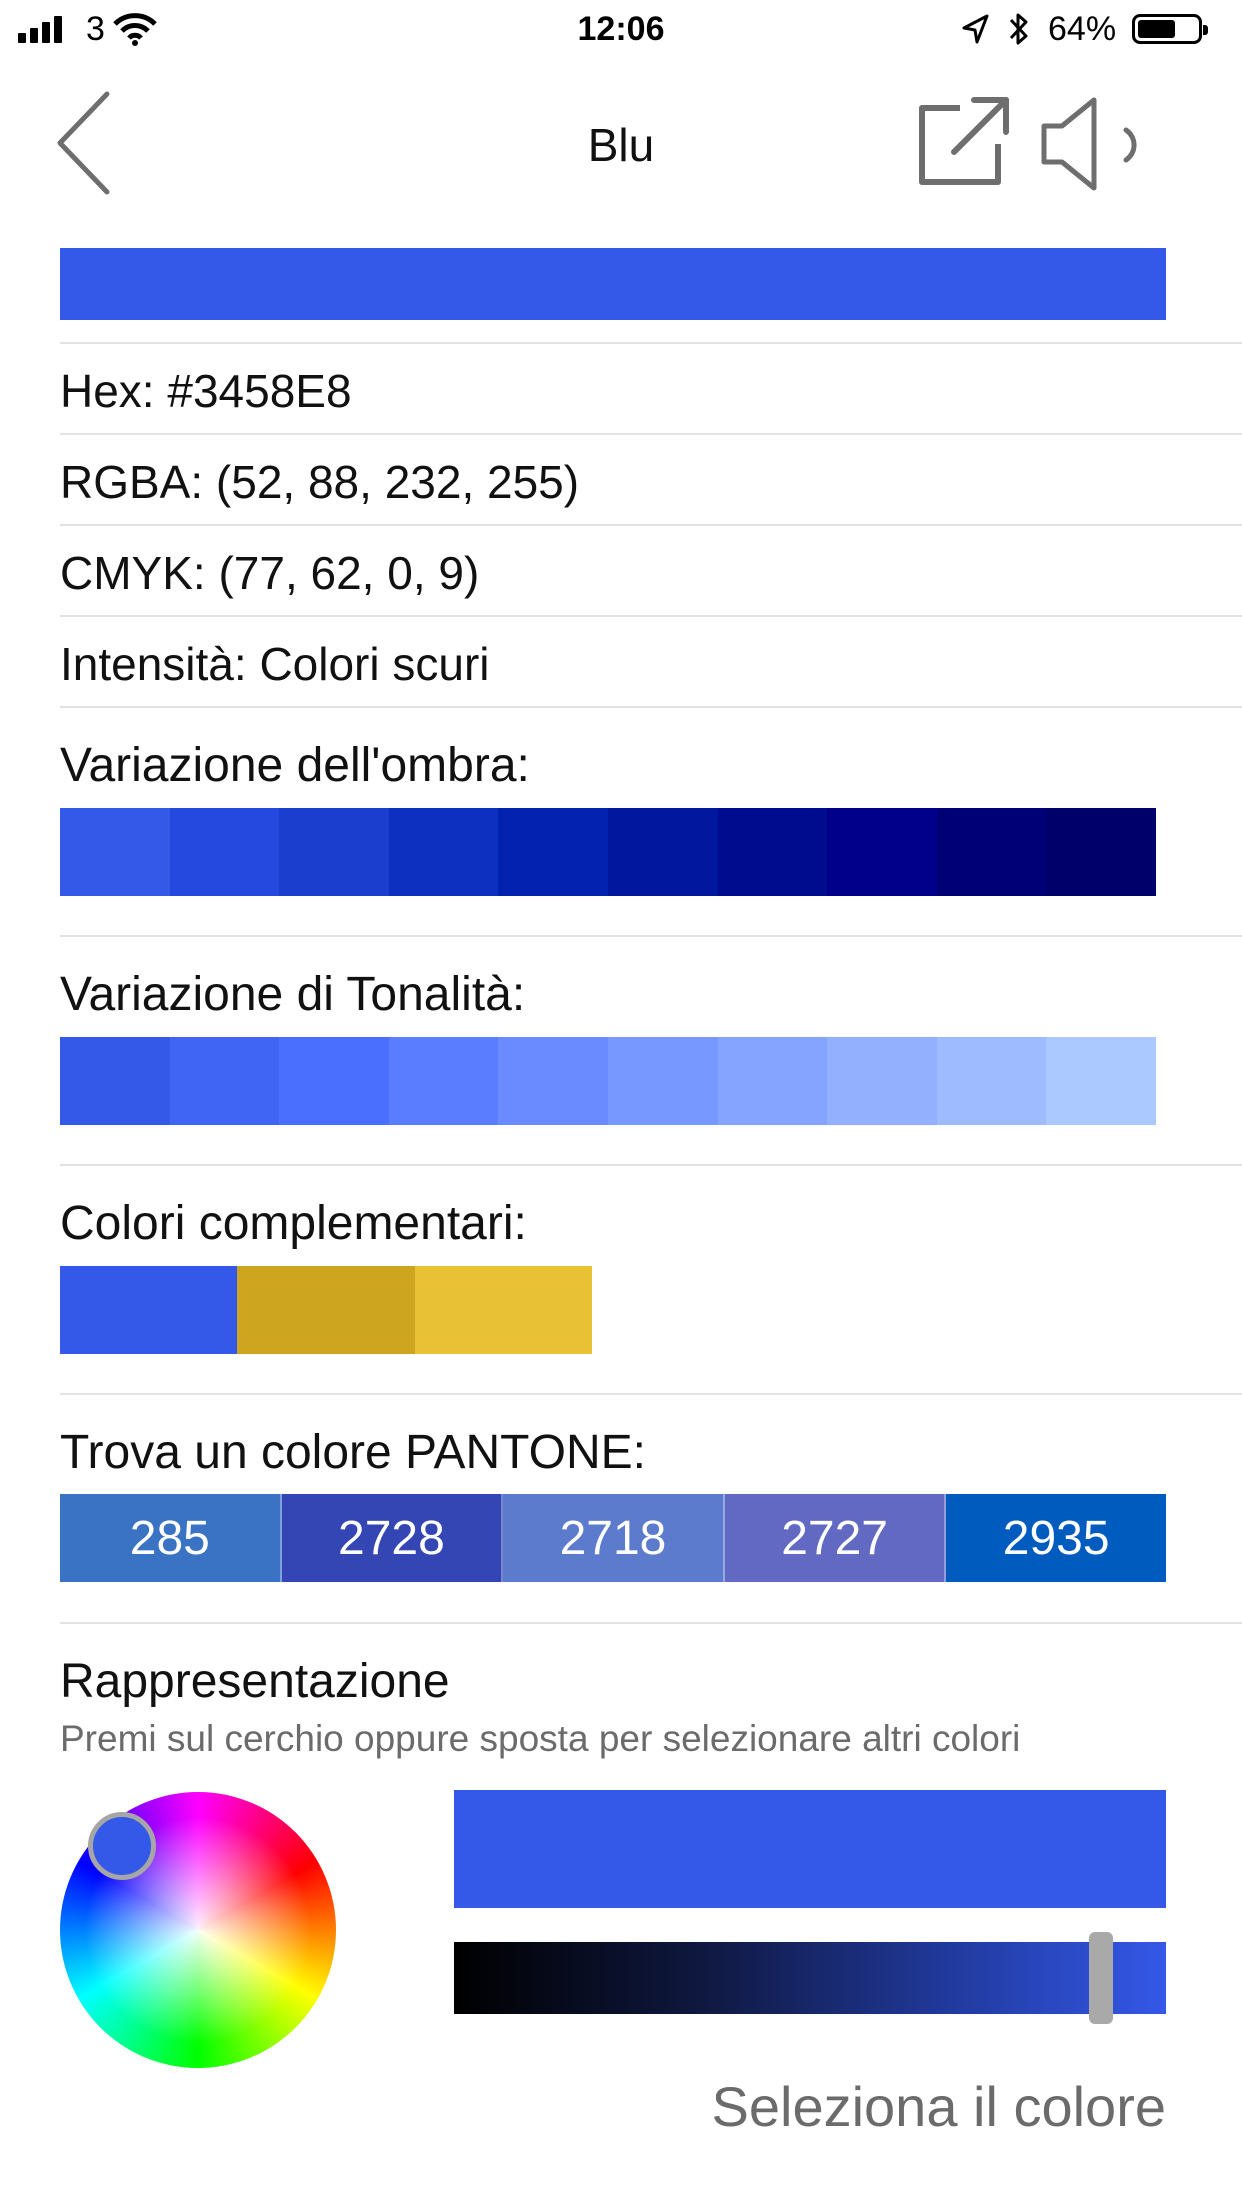 The height and width of the screenshot is (2208, 1242). I want to click on tints-strip, so click(608, 1081).